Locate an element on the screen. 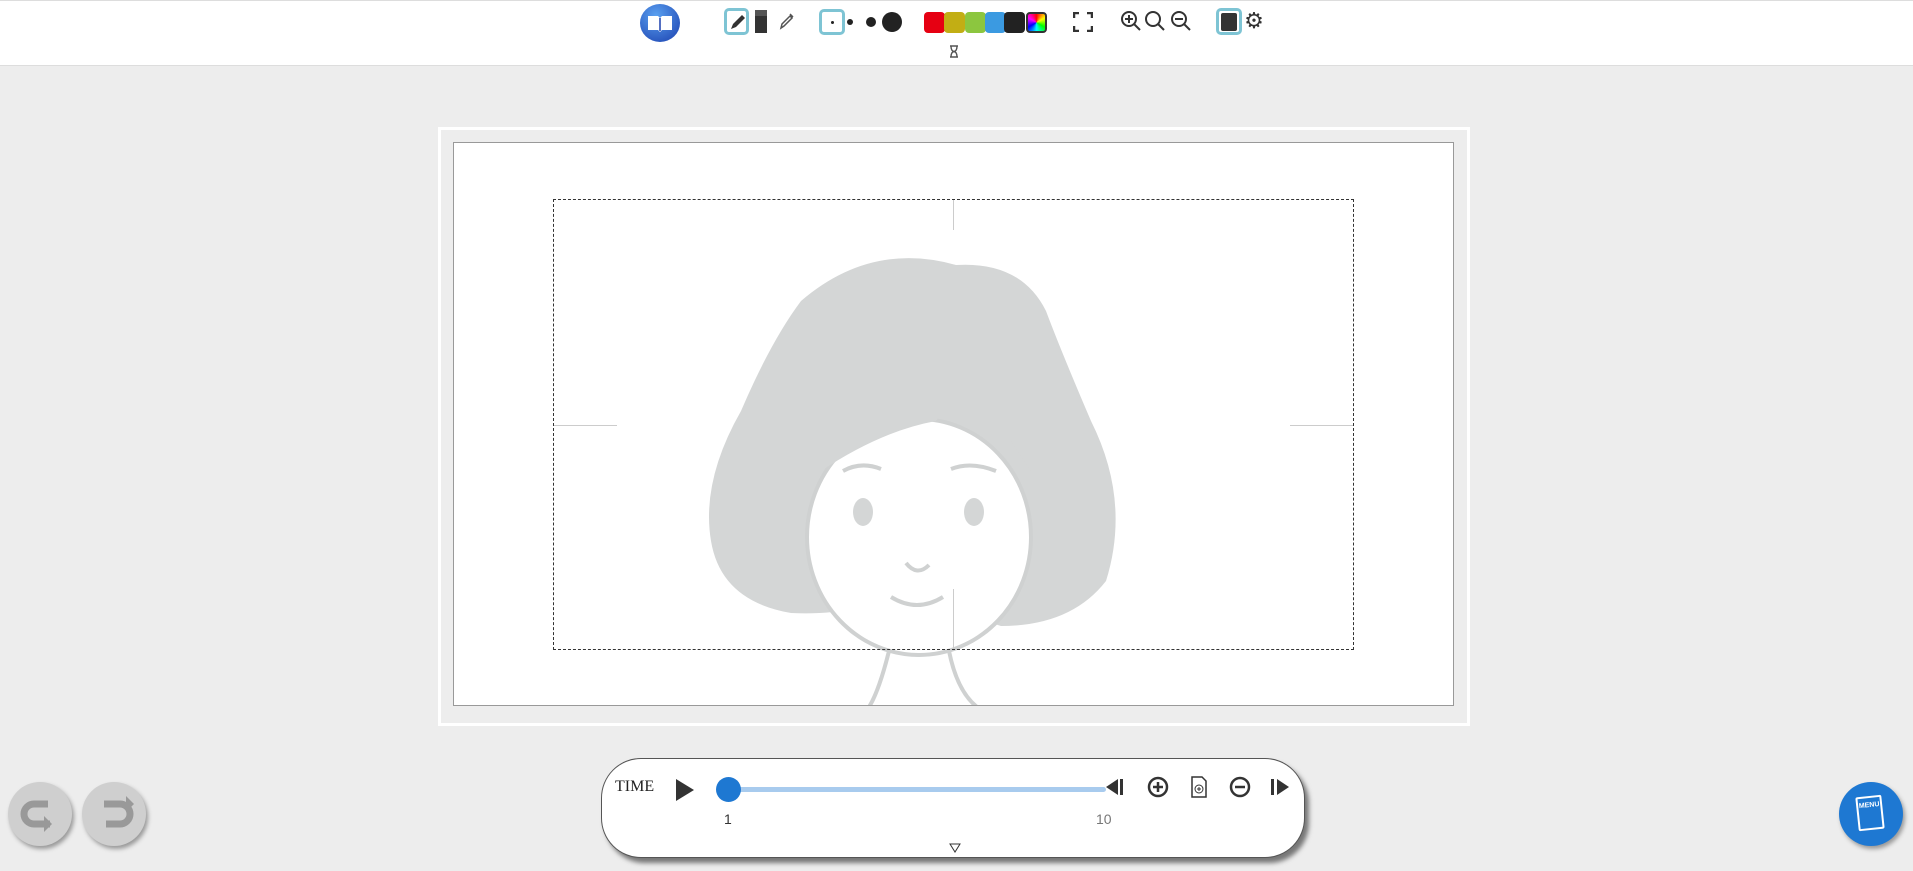  background-image-icon is located at coordinates (1229, 21).